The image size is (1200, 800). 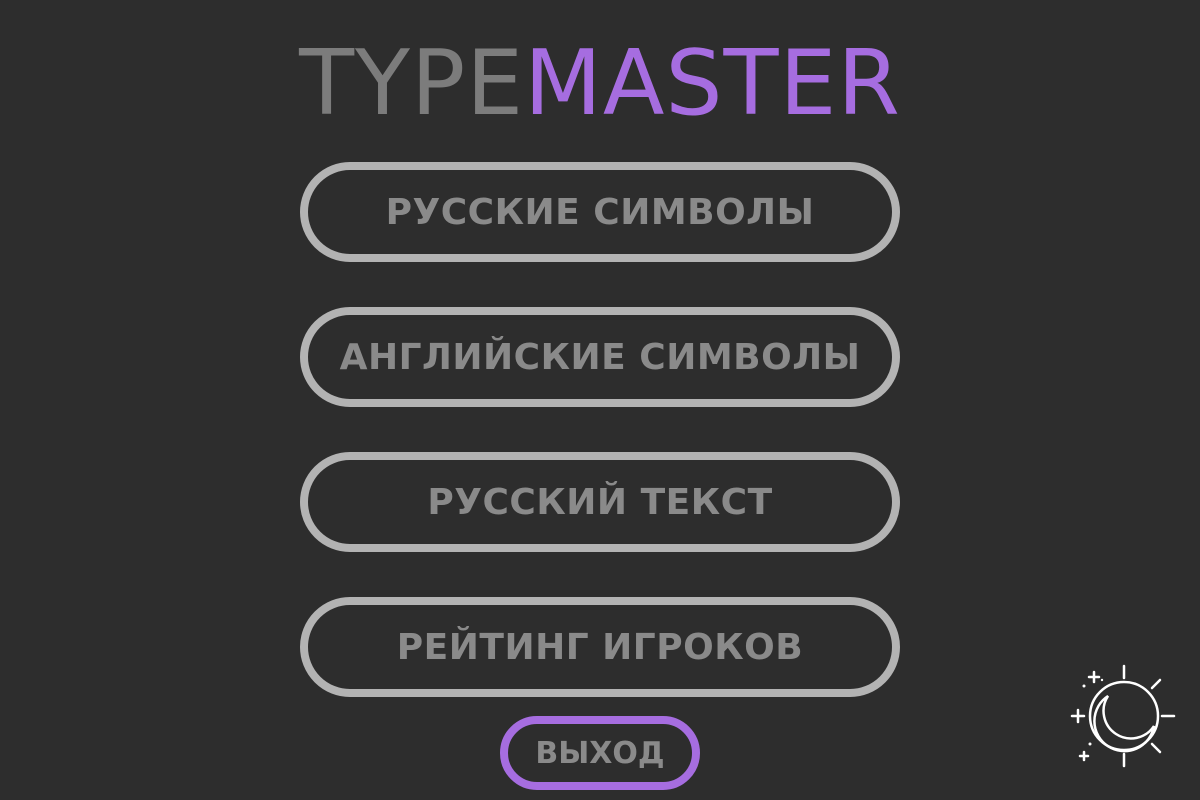 I want to click on exit-label: ВЫХОД, so click(x=600, y=753).